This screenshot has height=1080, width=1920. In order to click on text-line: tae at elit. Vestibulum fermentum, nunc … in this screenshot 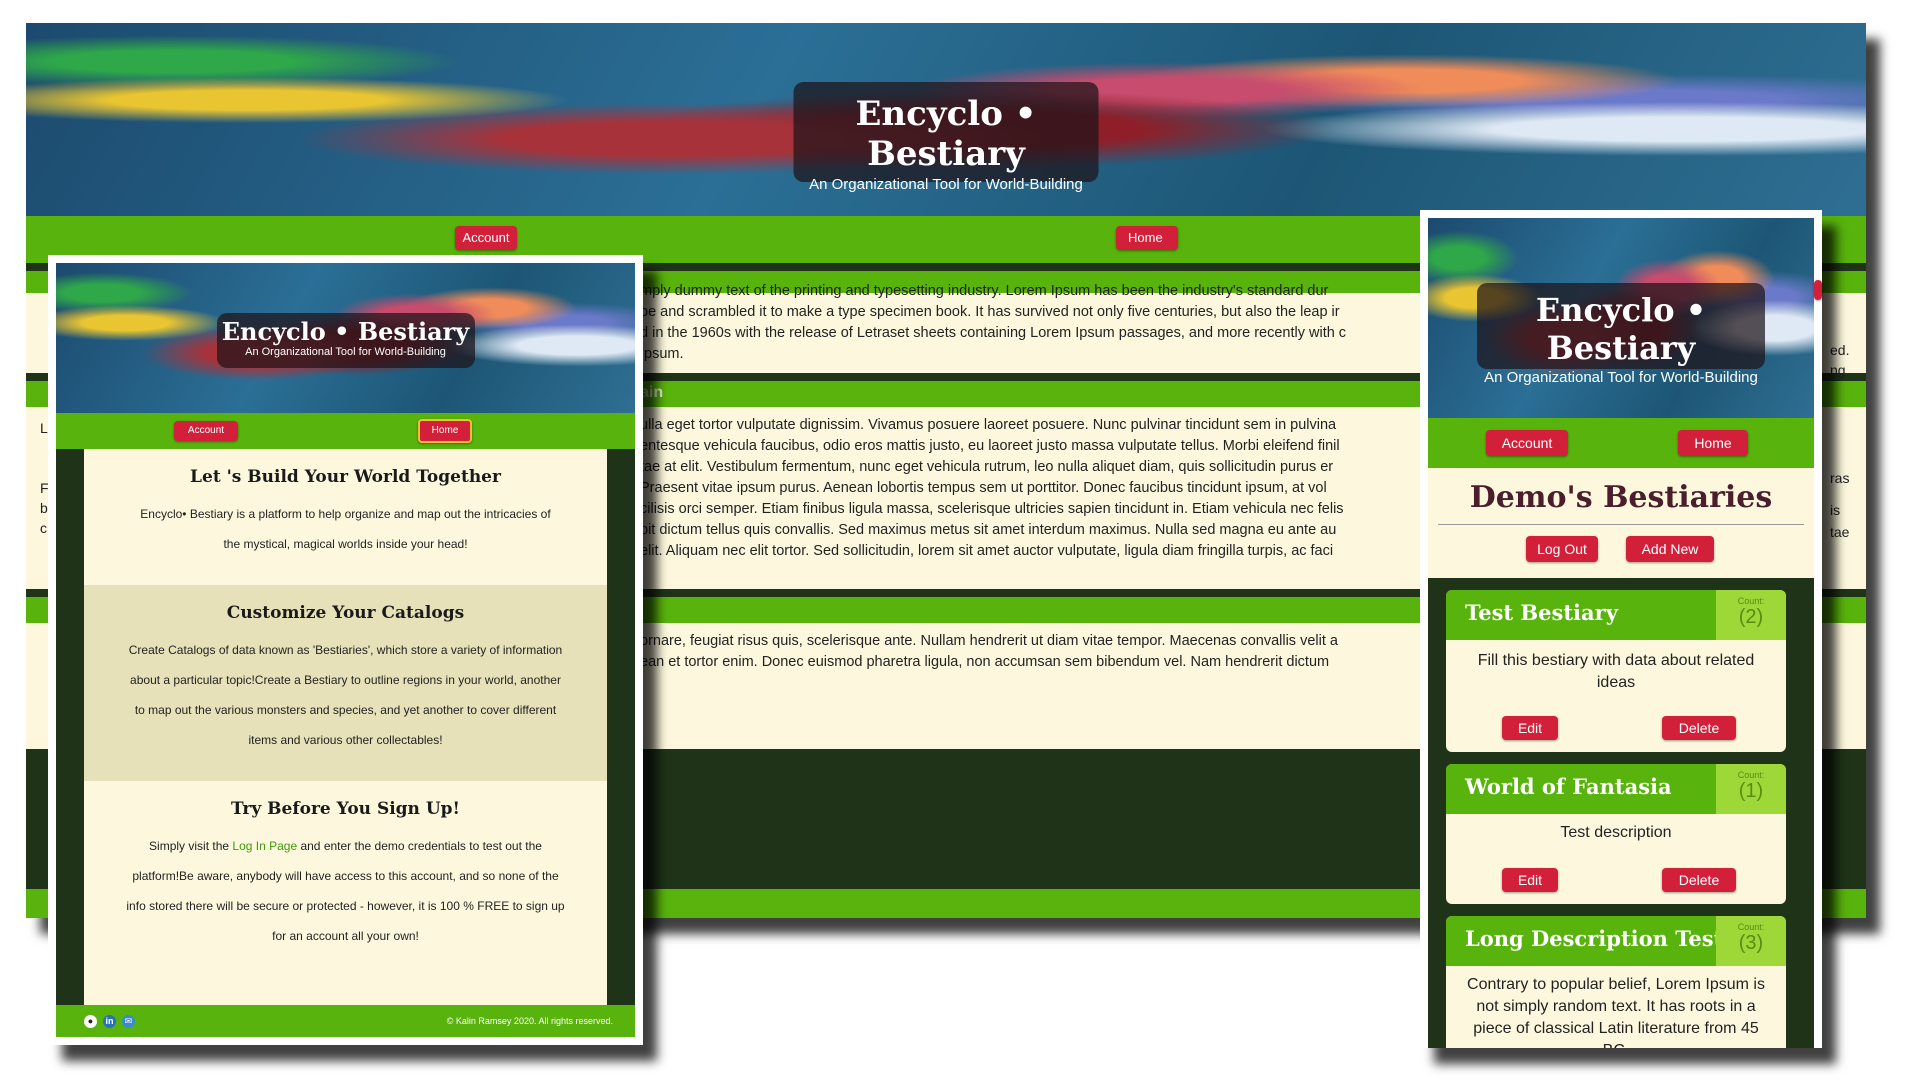, I will do `click(987, 467)`.